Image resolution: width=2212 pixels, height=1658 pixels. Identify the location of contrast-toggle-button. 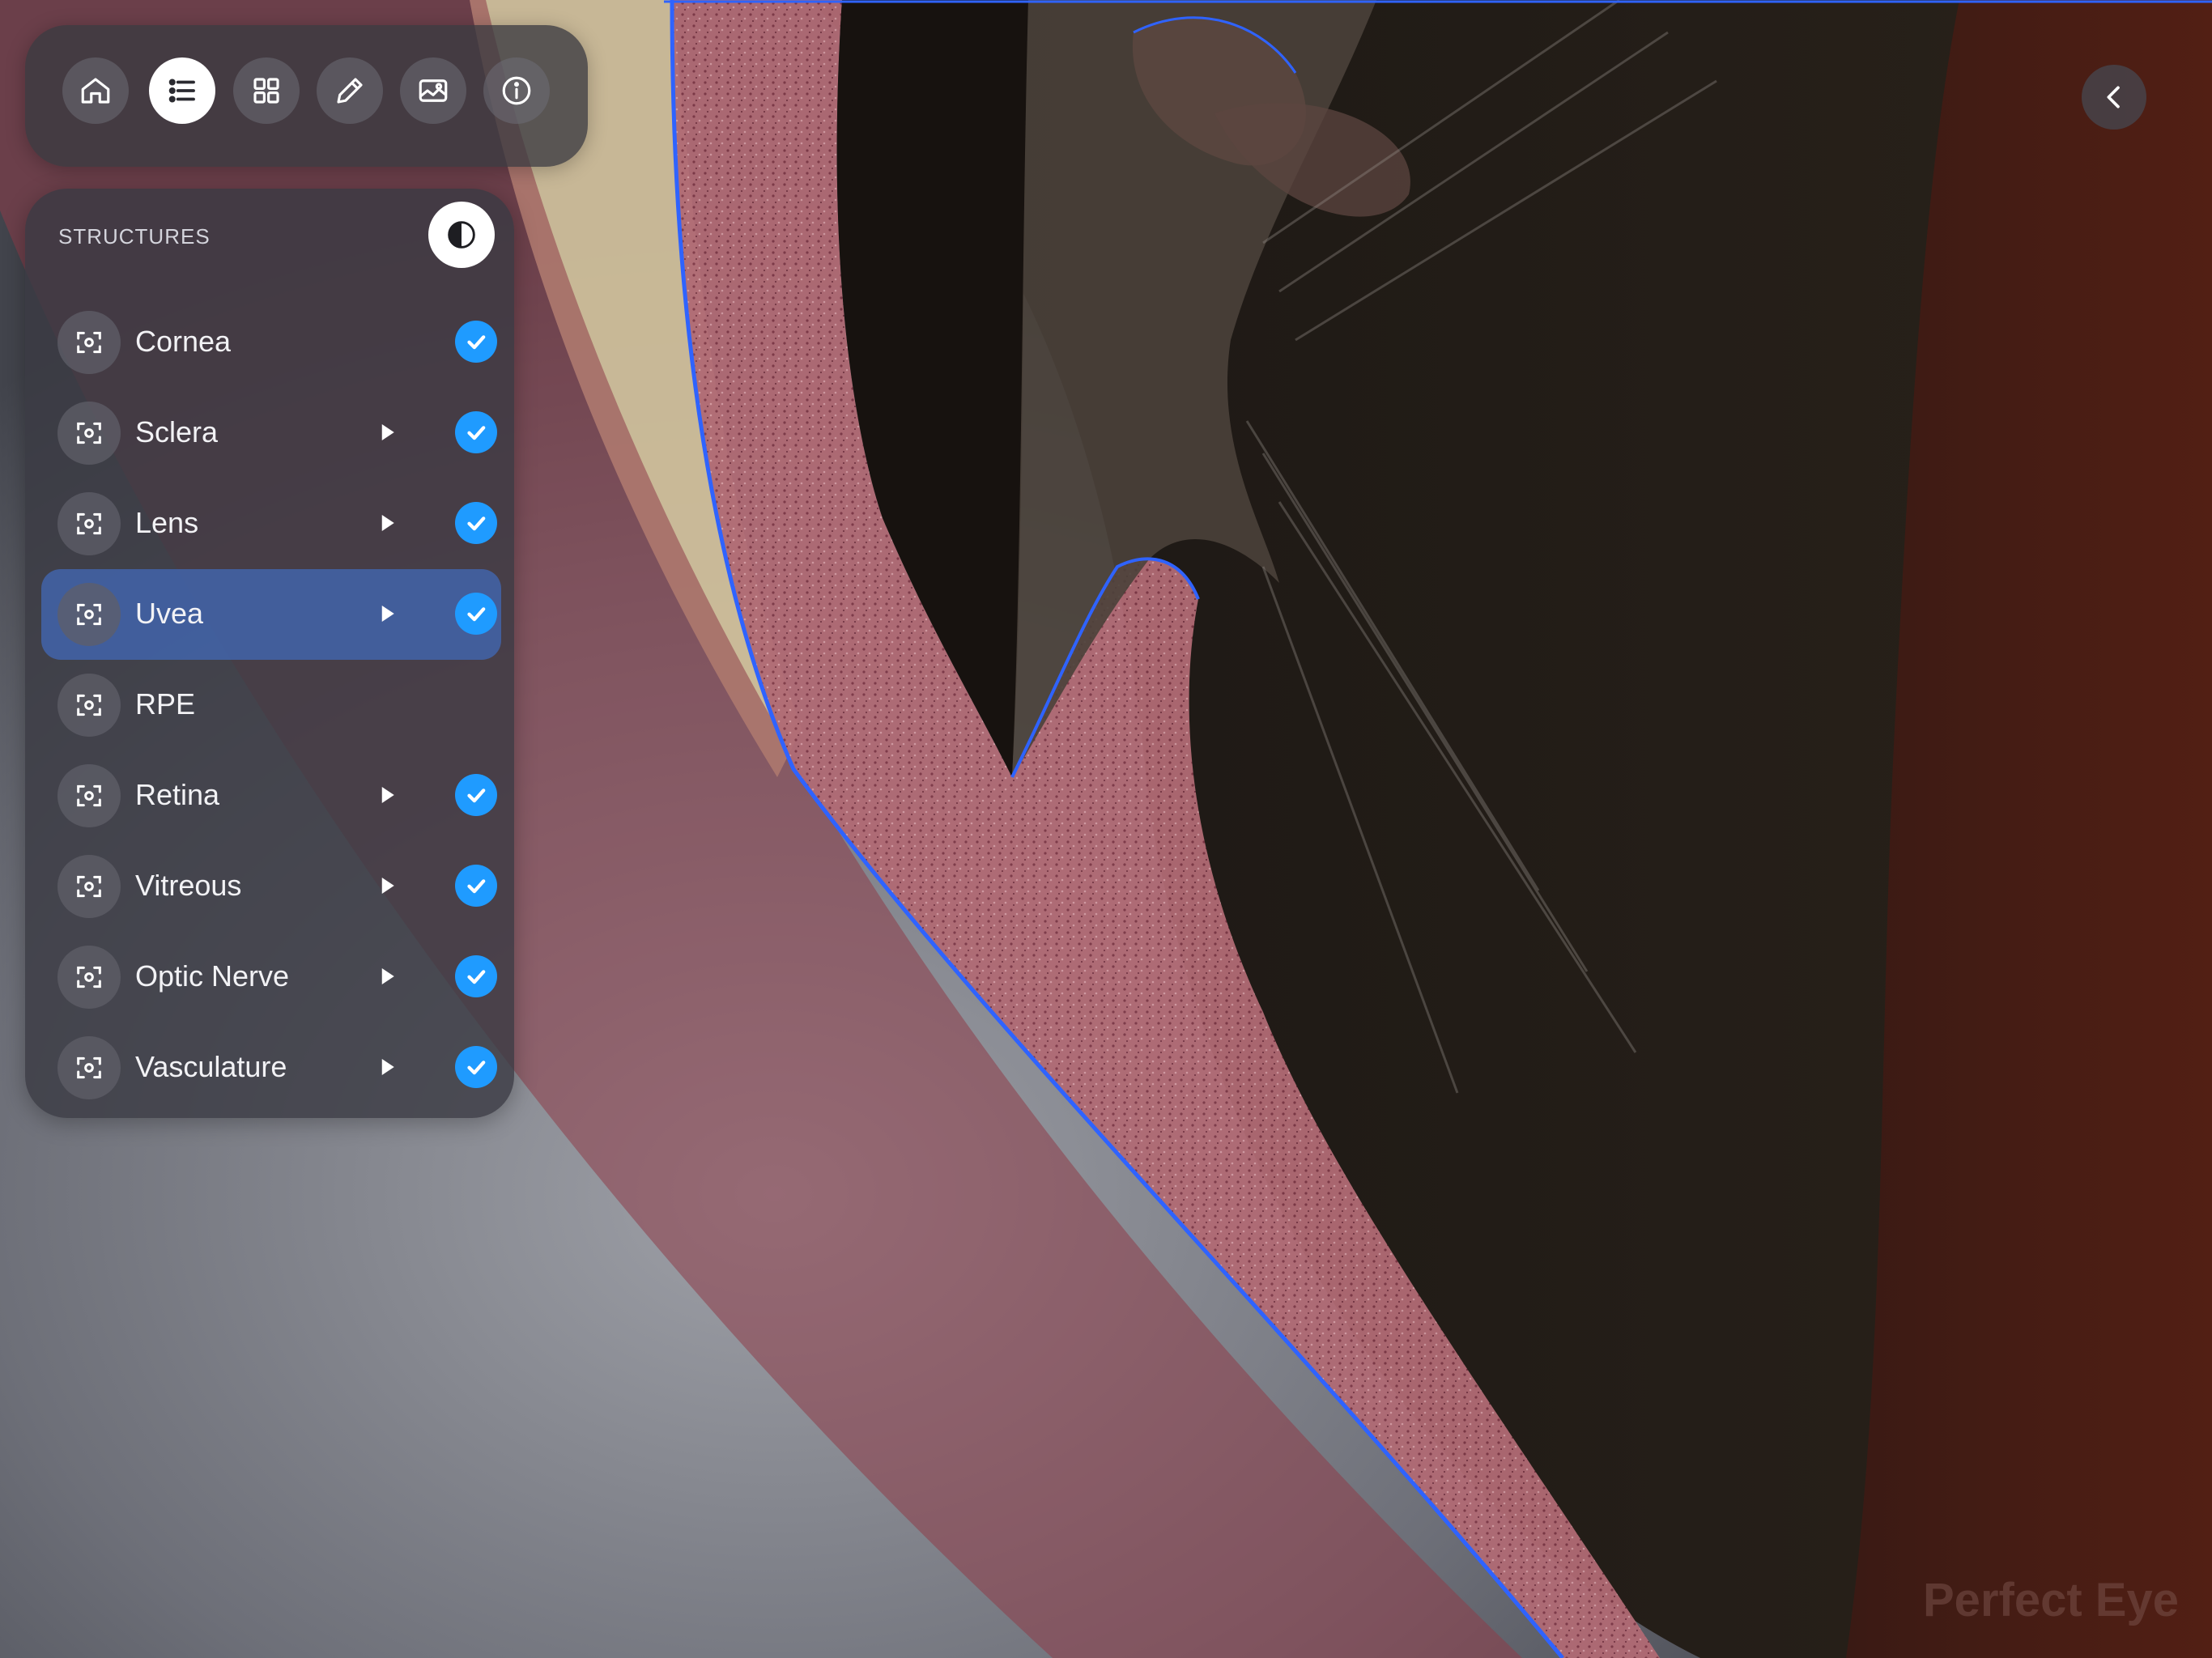
(462, 235).